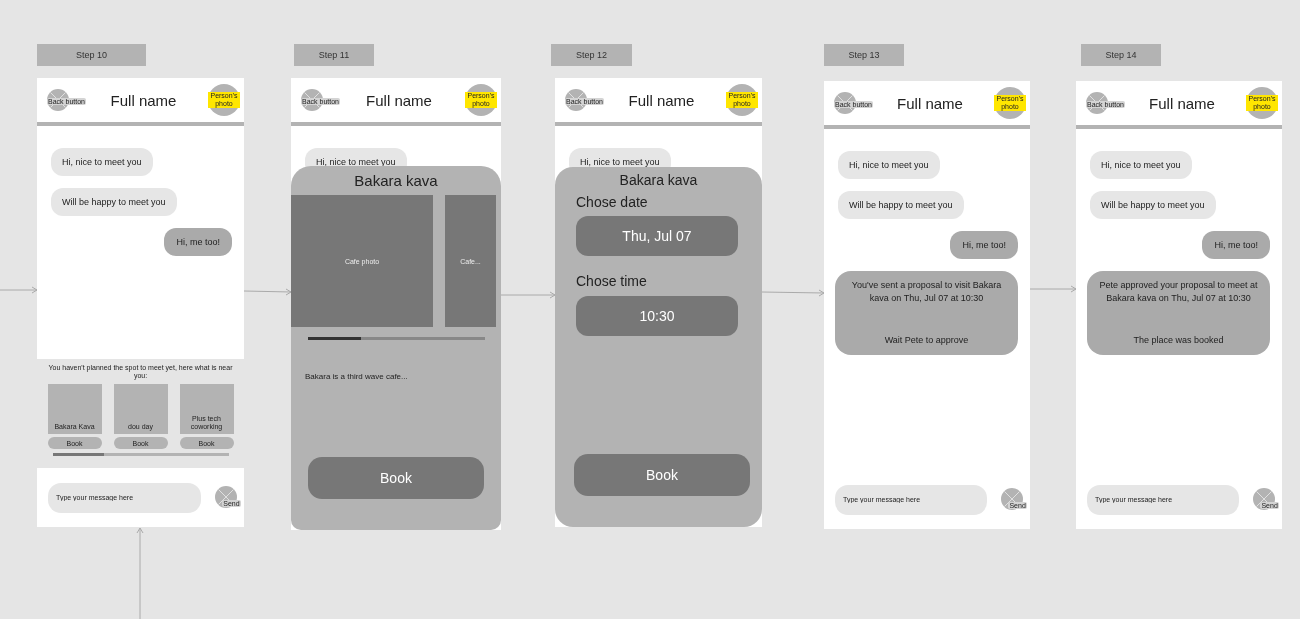 The height and width of the screenshot is (619, 1300). I want to click on date-picker: Thu, Jul 07, so click(657, 236).